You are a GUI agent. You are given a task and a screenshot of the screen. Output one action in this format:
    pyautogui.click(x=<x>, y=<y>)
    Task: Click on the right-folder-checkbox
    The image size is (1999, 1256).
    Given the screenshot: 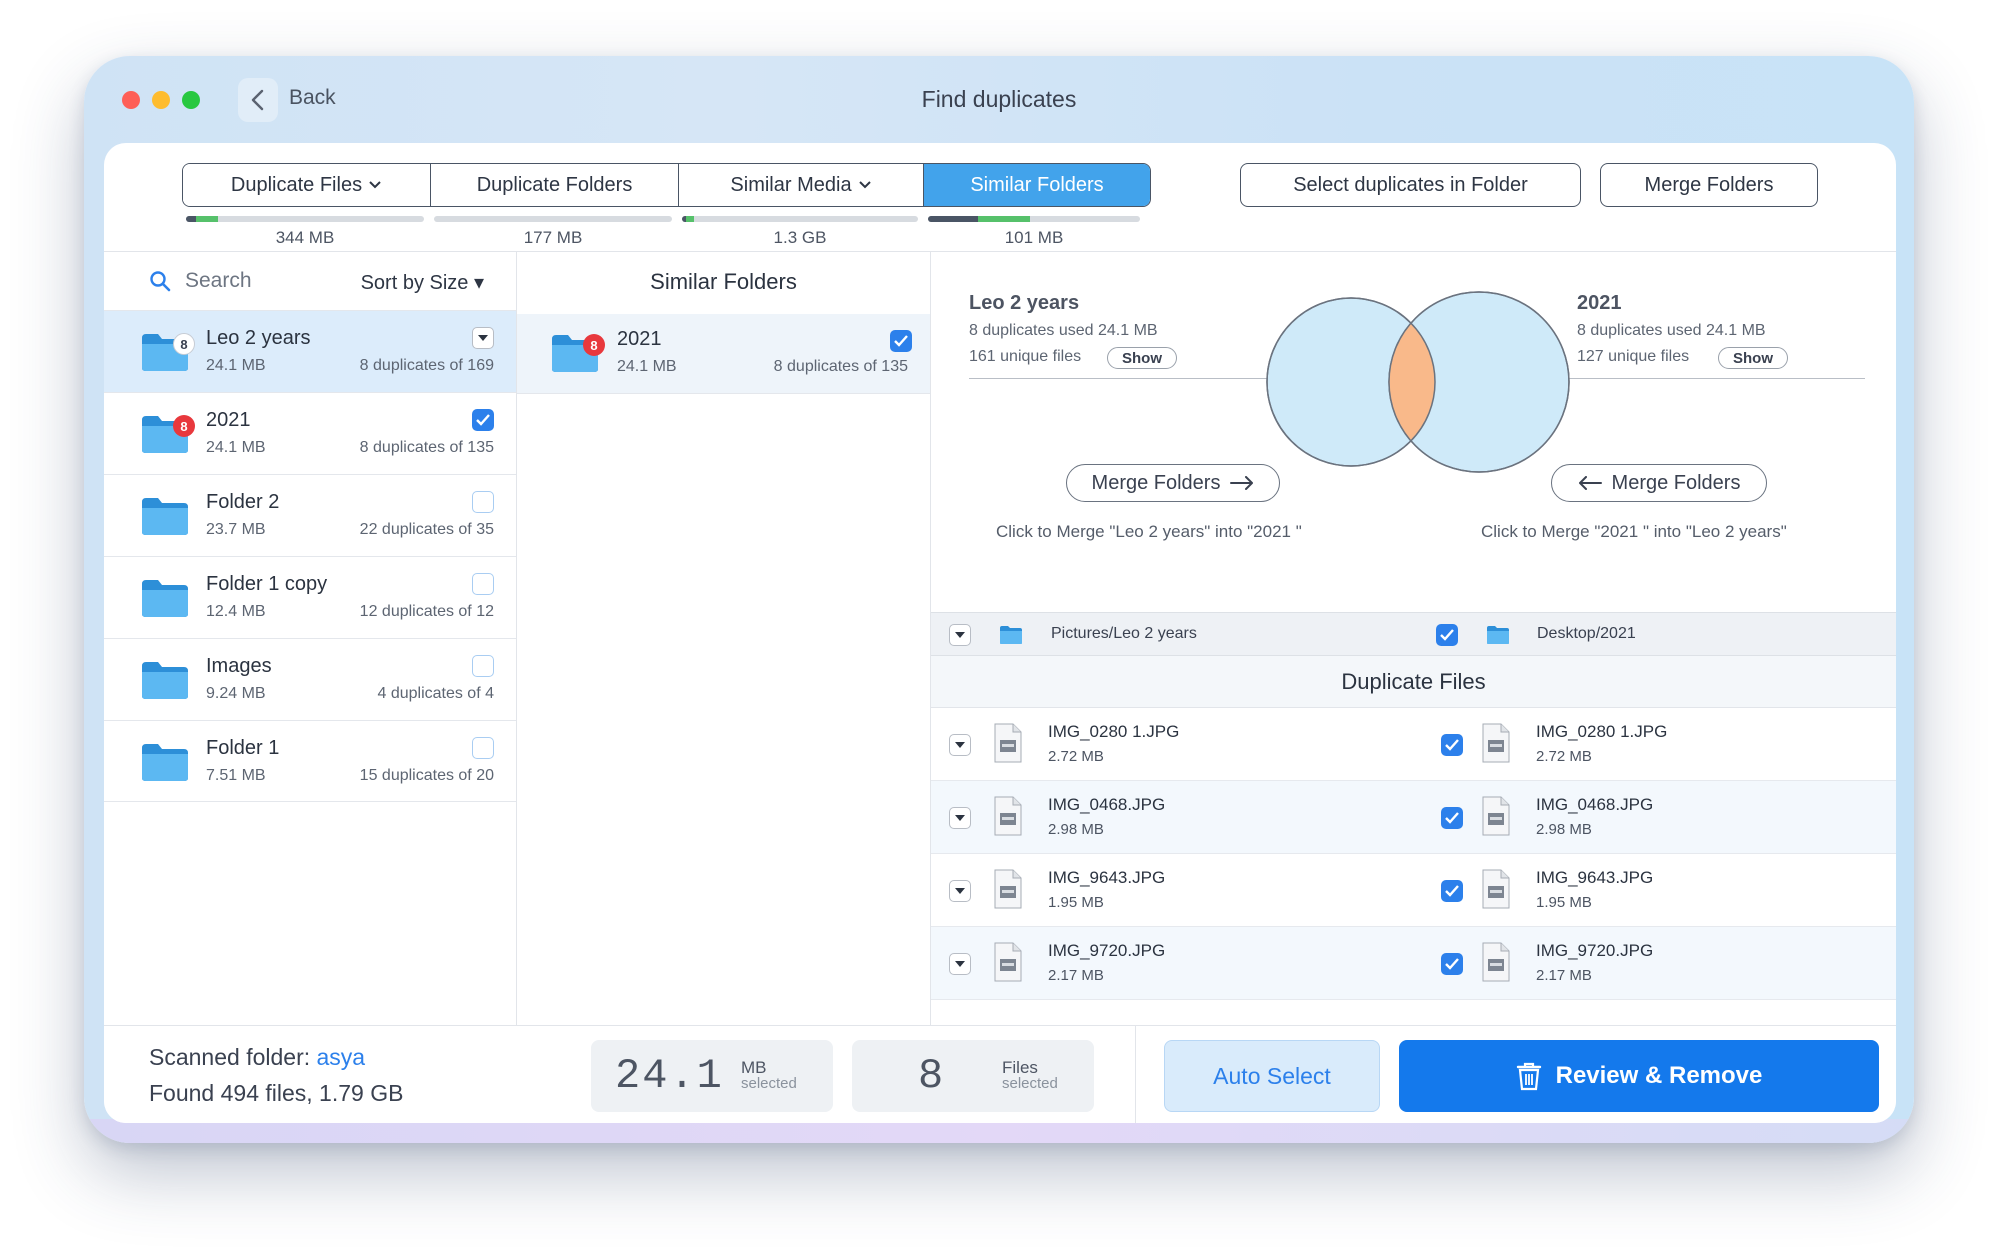 What is the action you would take?
    pyautogui.click(x=1447, y=635)
    